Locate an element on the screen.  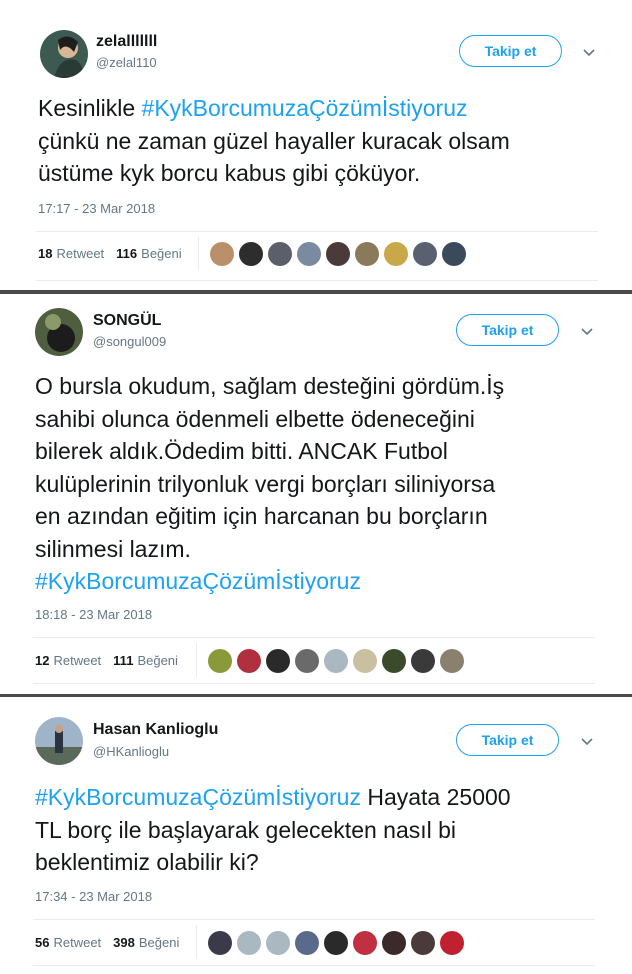
tweet-text-line: Kesinlikle is located at coordinates (90, 108).